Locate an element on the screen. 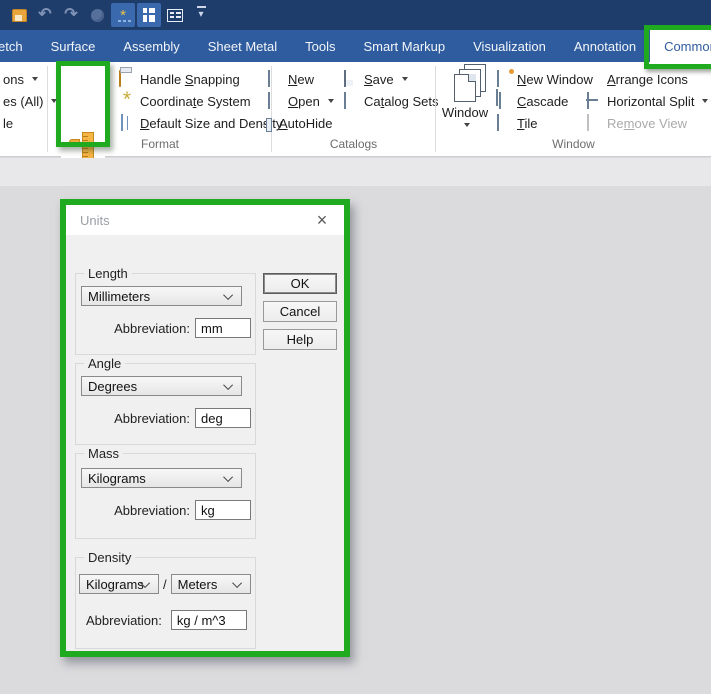 This screenshot has width=711, height=694. tab-common: Common is located at coordinates (677, 47).